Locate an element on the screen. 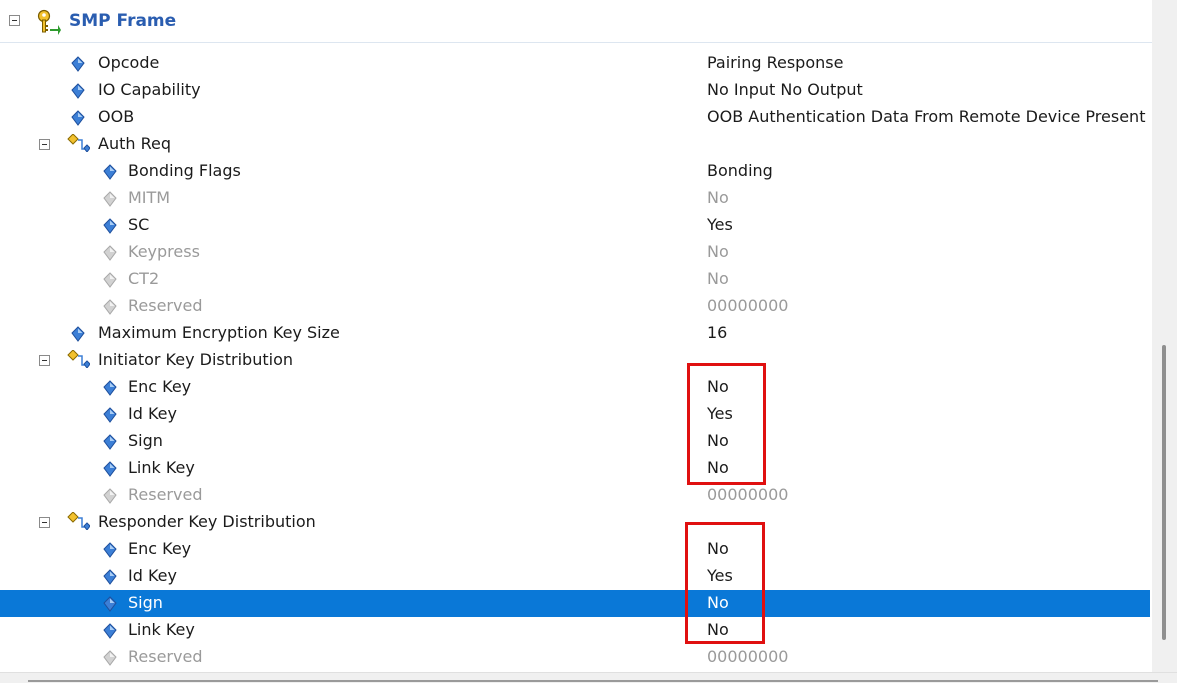 The height and width of the screenshot is (683, 1177). field-name: Opcode is located at coordinates (129, 62).